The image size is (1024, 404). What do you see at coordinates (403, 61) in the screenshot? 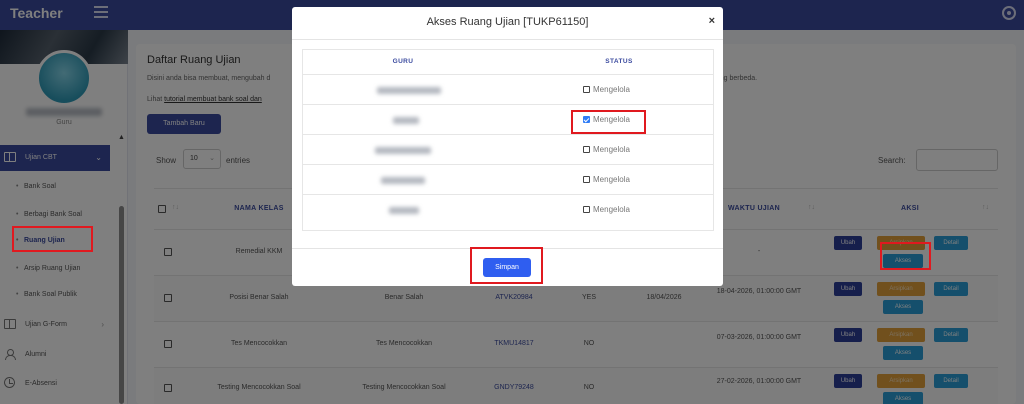
I see `column-header-guru: GURU` at bounding box center [403, 61].